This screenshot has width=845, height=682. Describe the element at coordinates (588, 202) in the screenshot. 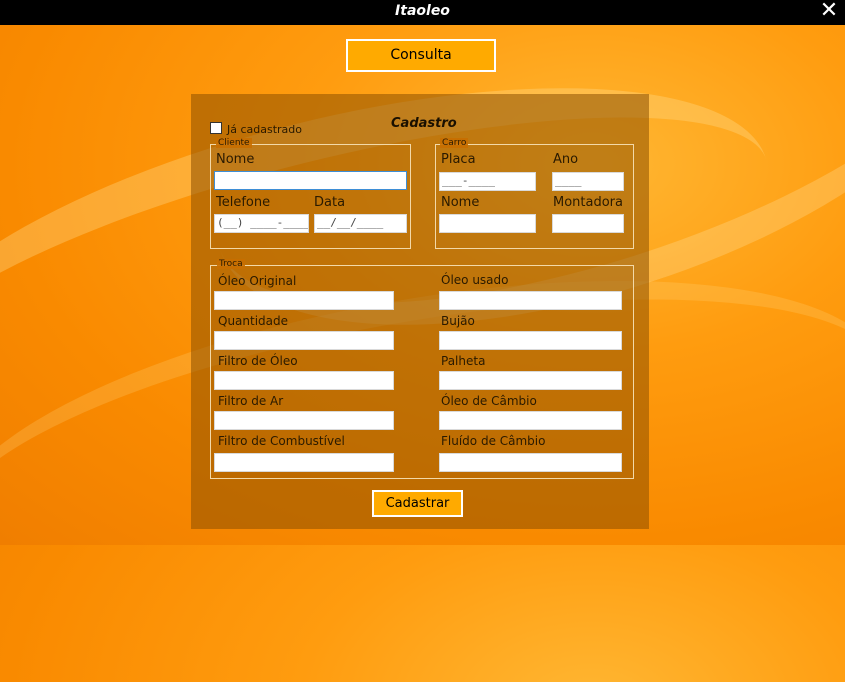

I see `montadora-label: Montadora` at that location.